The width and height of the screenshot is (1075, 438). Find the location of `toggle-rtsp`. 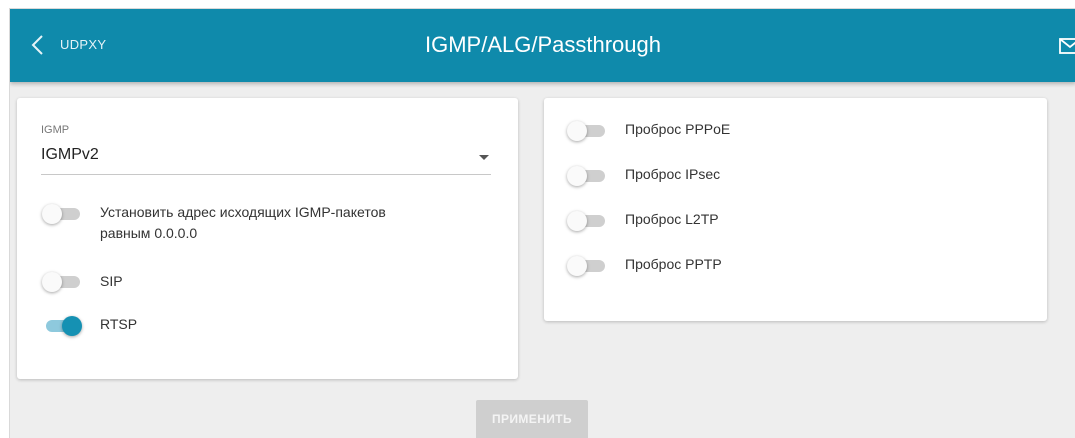

toggle-rtsp is located at coordinates (62, 326).